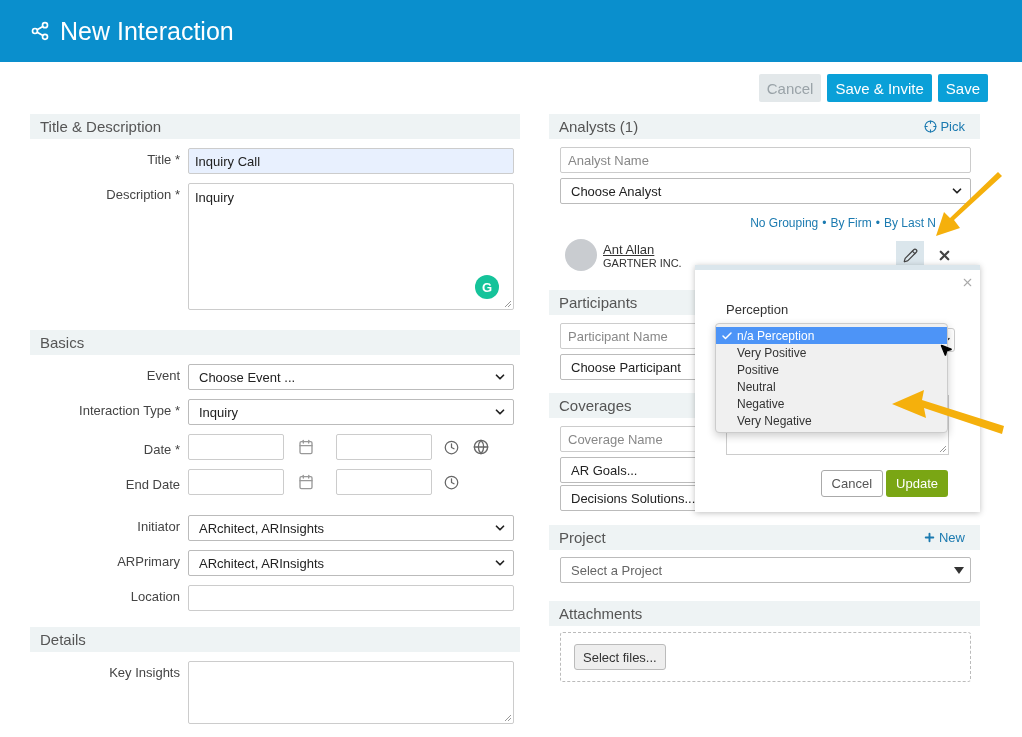 The height and width of the screenshot is (737, 1022). Describe the element at coordinates (163, 159) in the screenshot. I see `field-label: Title *` at that location.